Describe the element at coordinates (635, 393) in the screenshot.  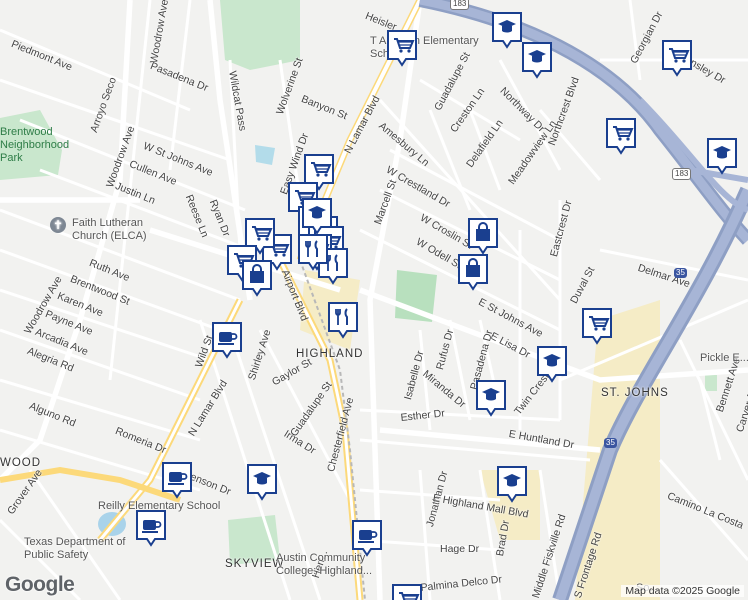
I see `area-label-st-johns: ST. JOHNS` at that location.